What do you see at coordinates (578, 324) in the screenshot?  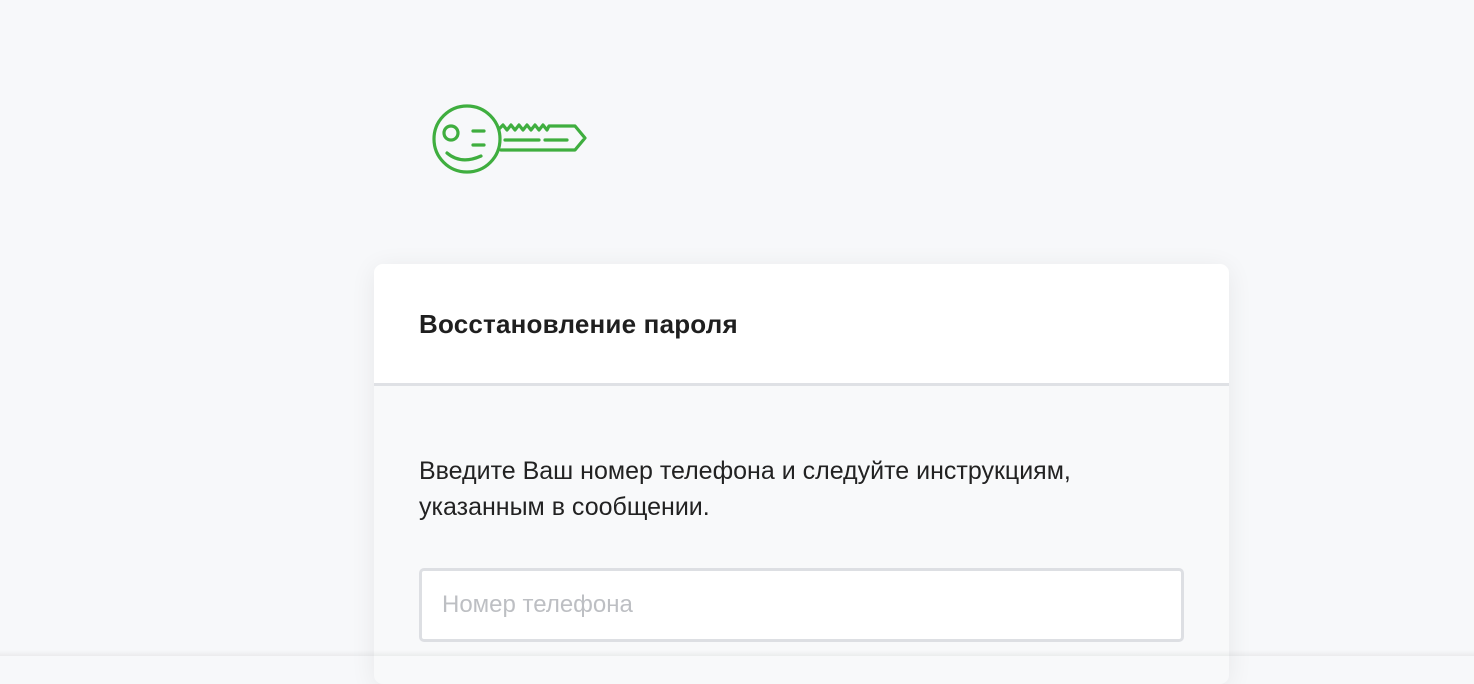 I see `page-title: Восстановление пароля` at bounding box center [578, 324].